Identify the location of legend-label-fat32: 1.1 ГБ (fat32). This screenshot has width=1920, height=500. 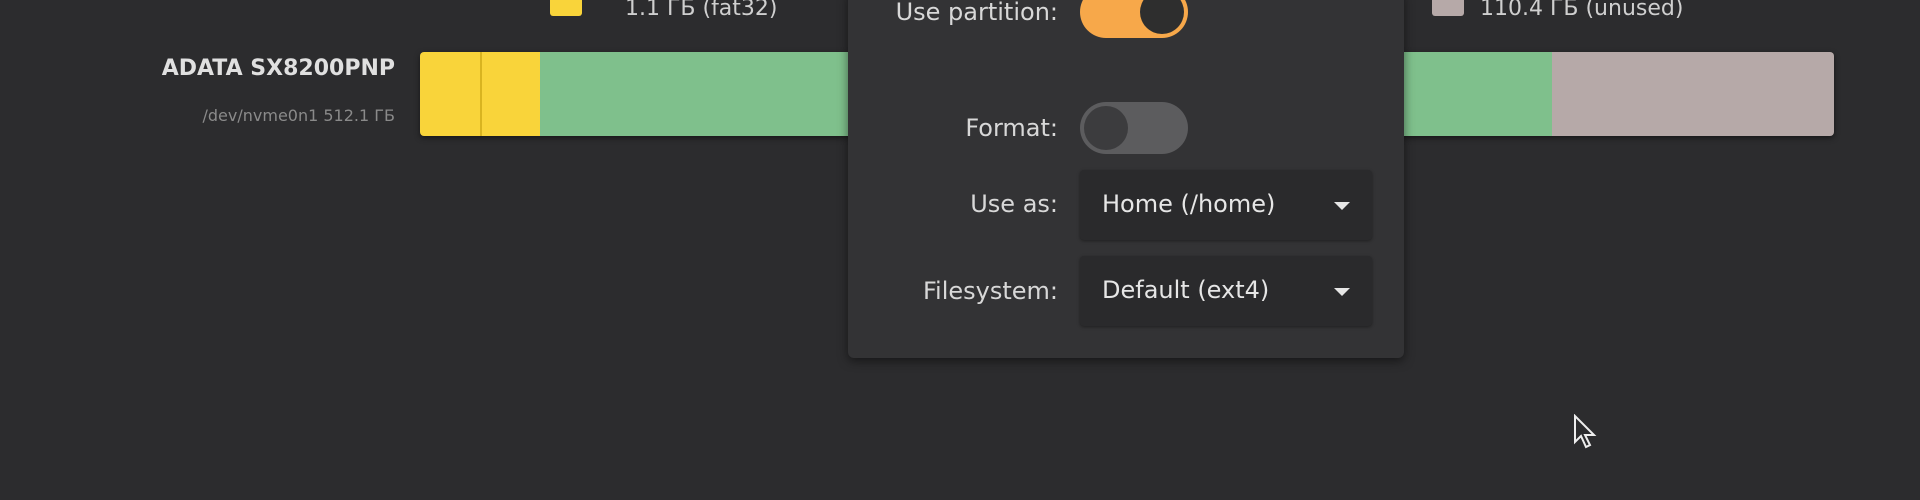
(701, 10).